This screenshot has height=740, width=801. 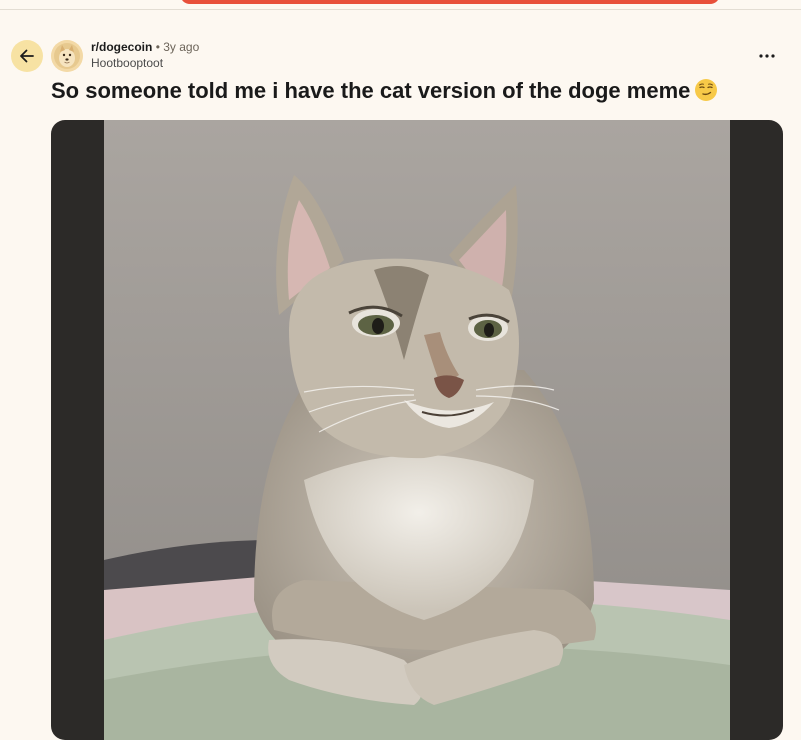 I want to click on post-meta: r/dogecoin • 3y ago Hootbooptoot, so click(x=145, y=55).